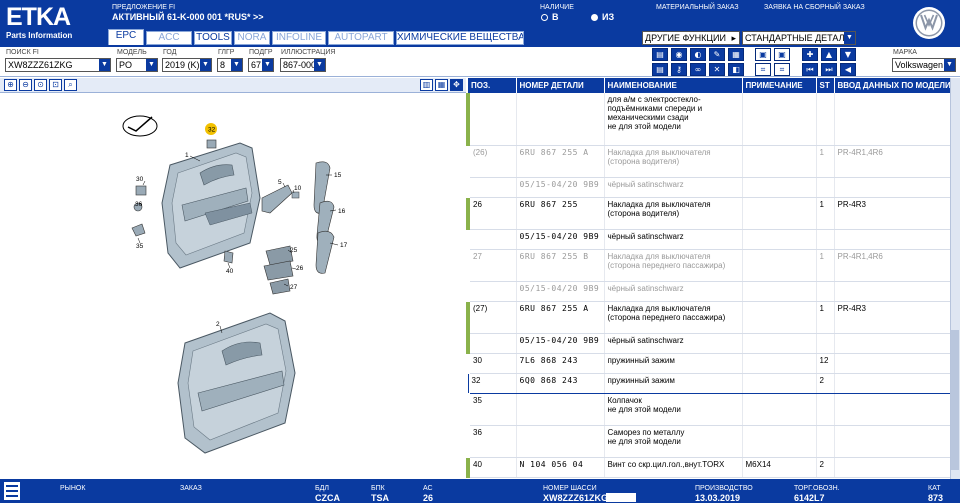 The height and width of the screenshot is (503, 960). I want to click on assembly-order-label: ЗАЯВКА НА СБОРНЫЙ ЗАКАЗ, so click(814, 7).